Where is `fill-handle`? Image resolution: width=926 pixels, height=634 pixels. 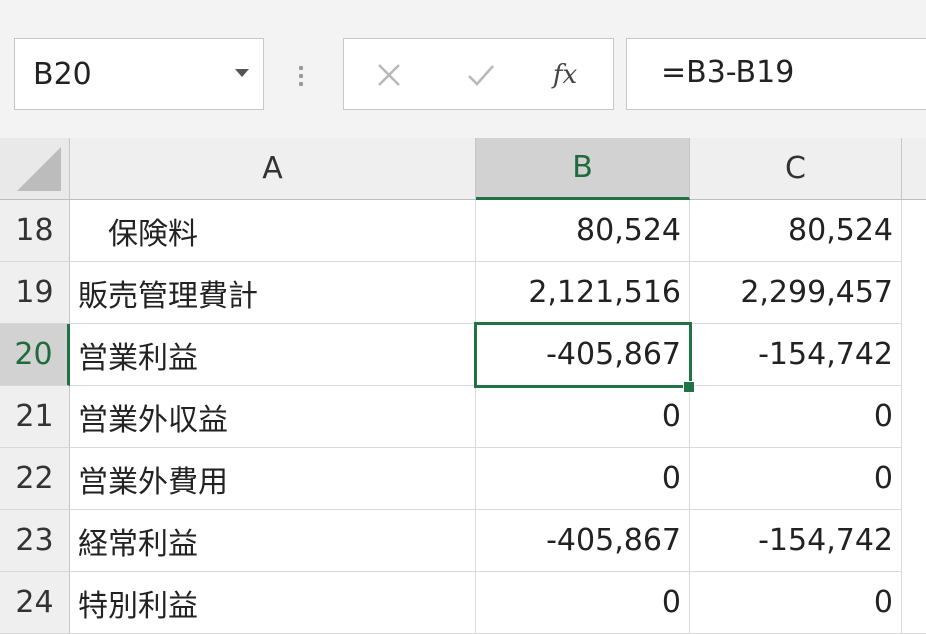 fill-handle is located at coordinates (689, 387).